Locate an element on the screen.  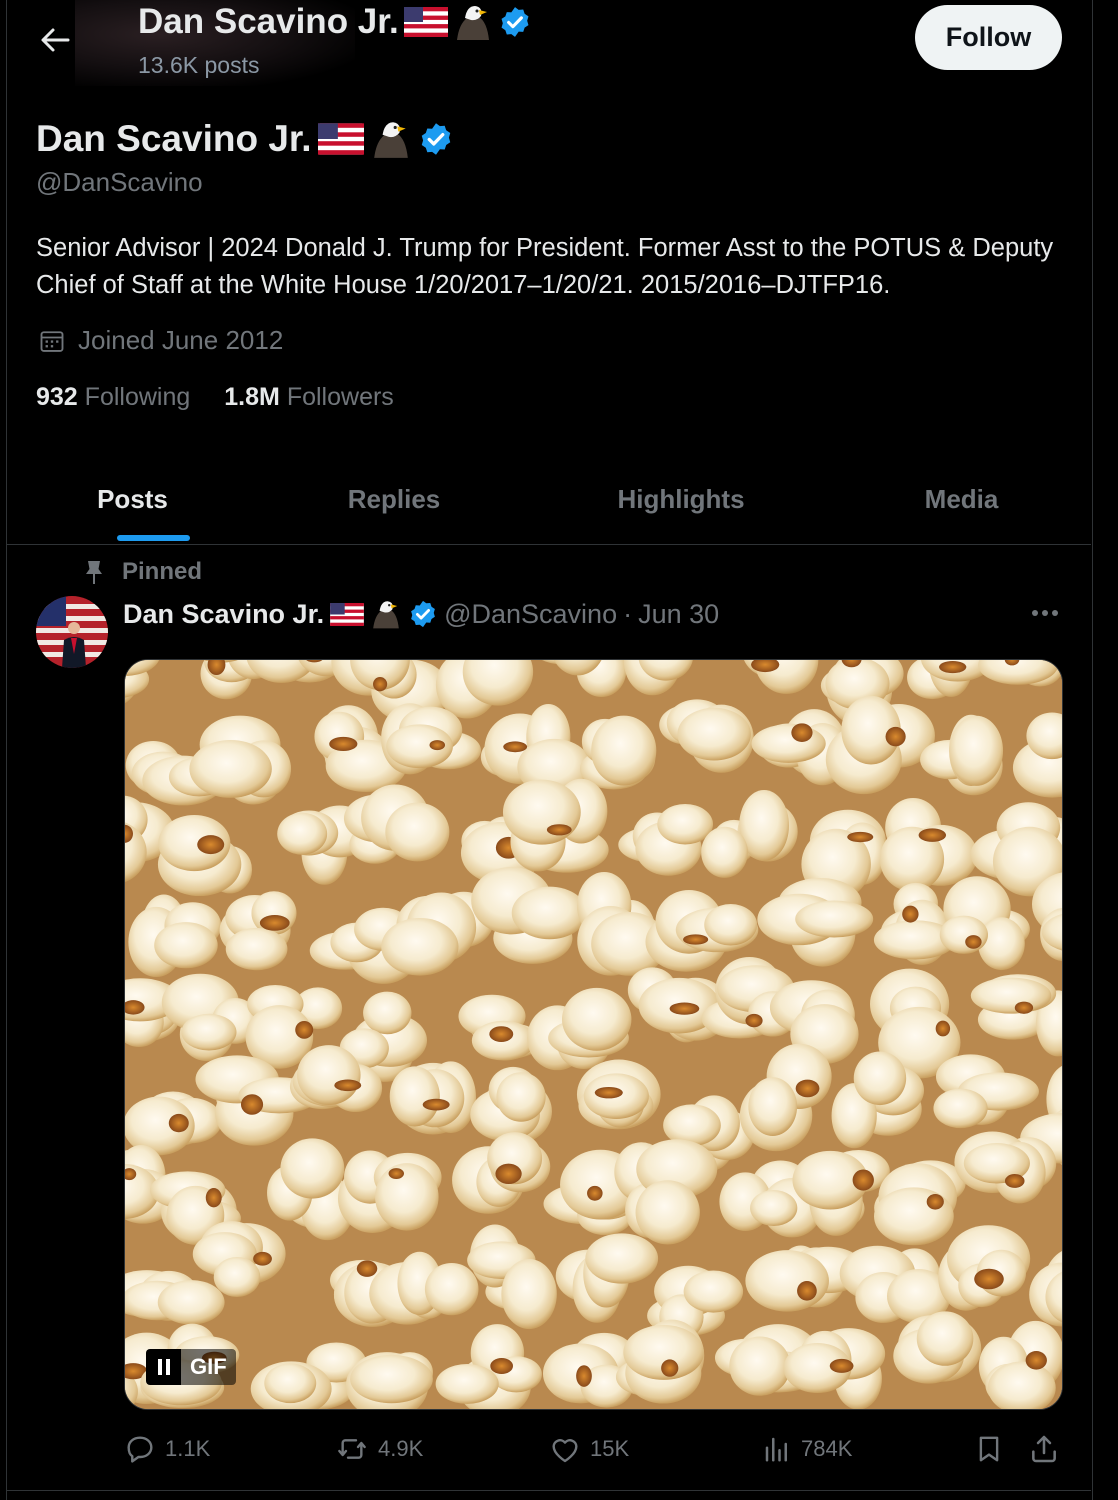
profile-joined-date: Joined June 2012 is located at coordinates (160, 340).